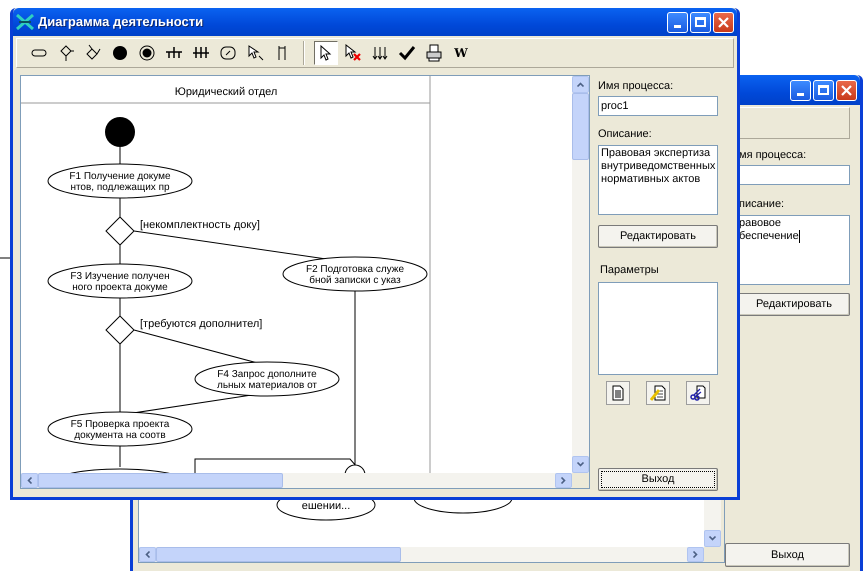  I want to click on merge-icon, so click(93, 53).